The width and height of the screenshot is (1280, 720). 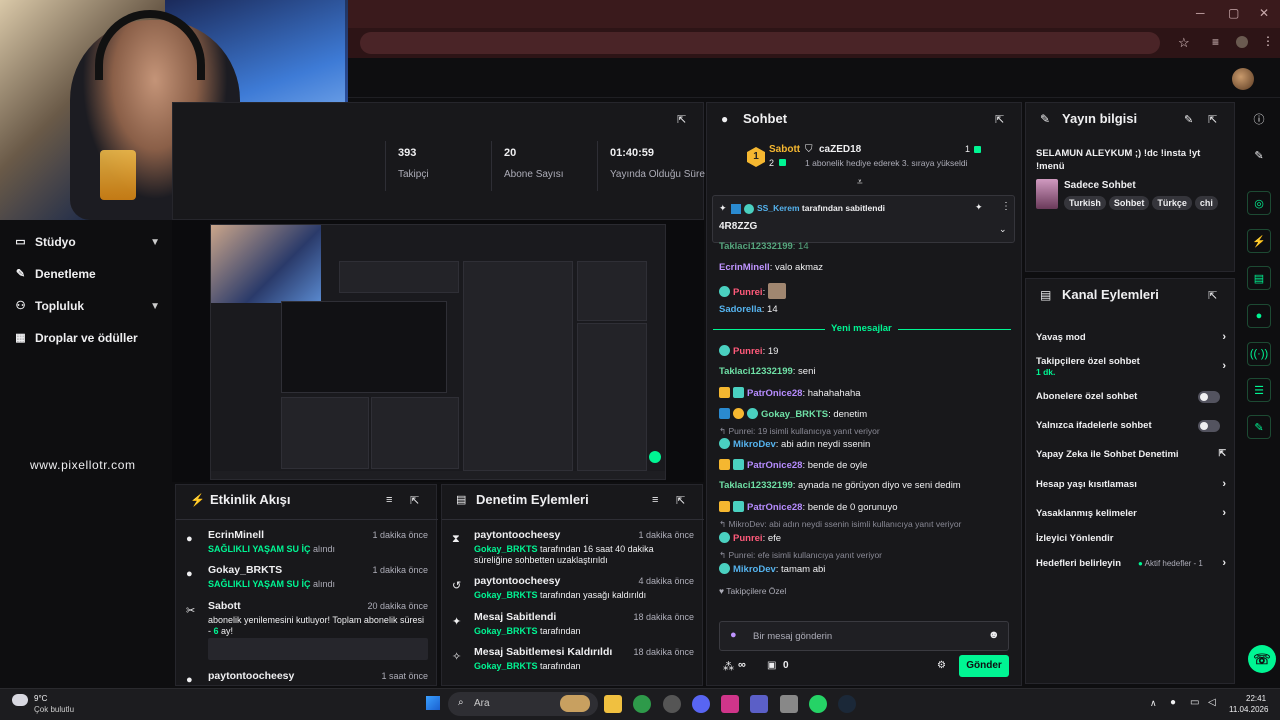 What do you see at coordinates (818, 704) in the screenshot?
I see `whatsapp-icon` at bounding box center [818, 704].